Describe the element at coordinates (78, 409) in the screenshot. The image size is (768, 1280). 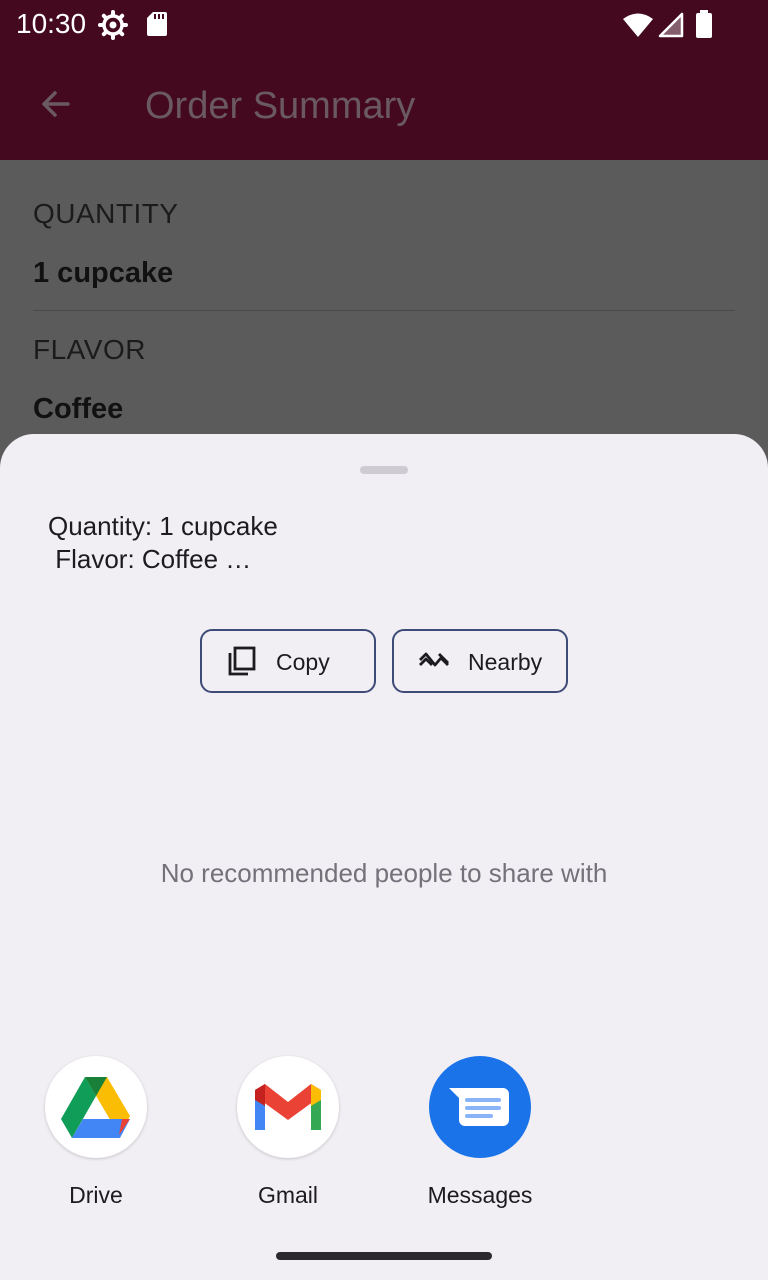
I see `flavor-value: Coffee` at that location.